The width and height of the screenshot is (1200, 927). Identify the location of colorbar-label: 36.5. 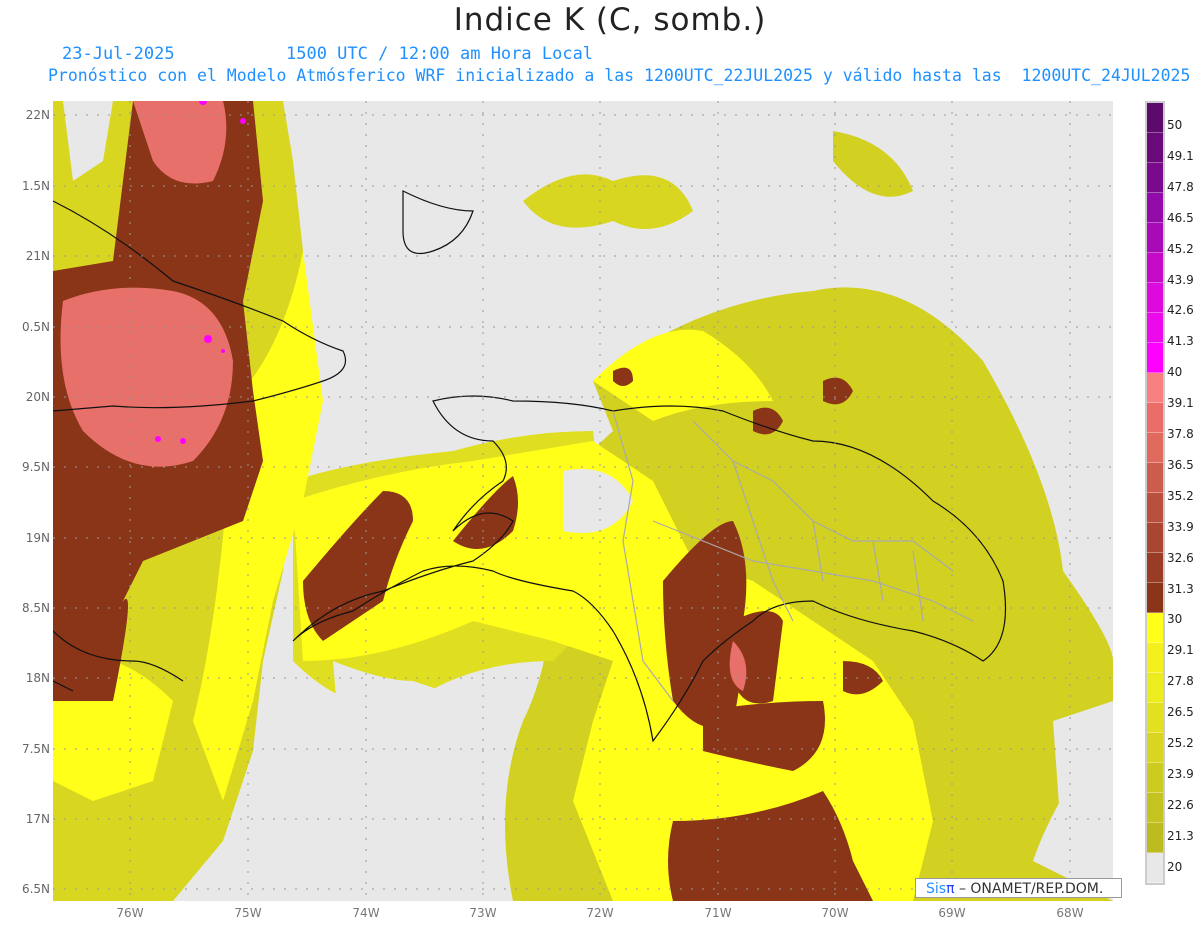
(1180, 464).